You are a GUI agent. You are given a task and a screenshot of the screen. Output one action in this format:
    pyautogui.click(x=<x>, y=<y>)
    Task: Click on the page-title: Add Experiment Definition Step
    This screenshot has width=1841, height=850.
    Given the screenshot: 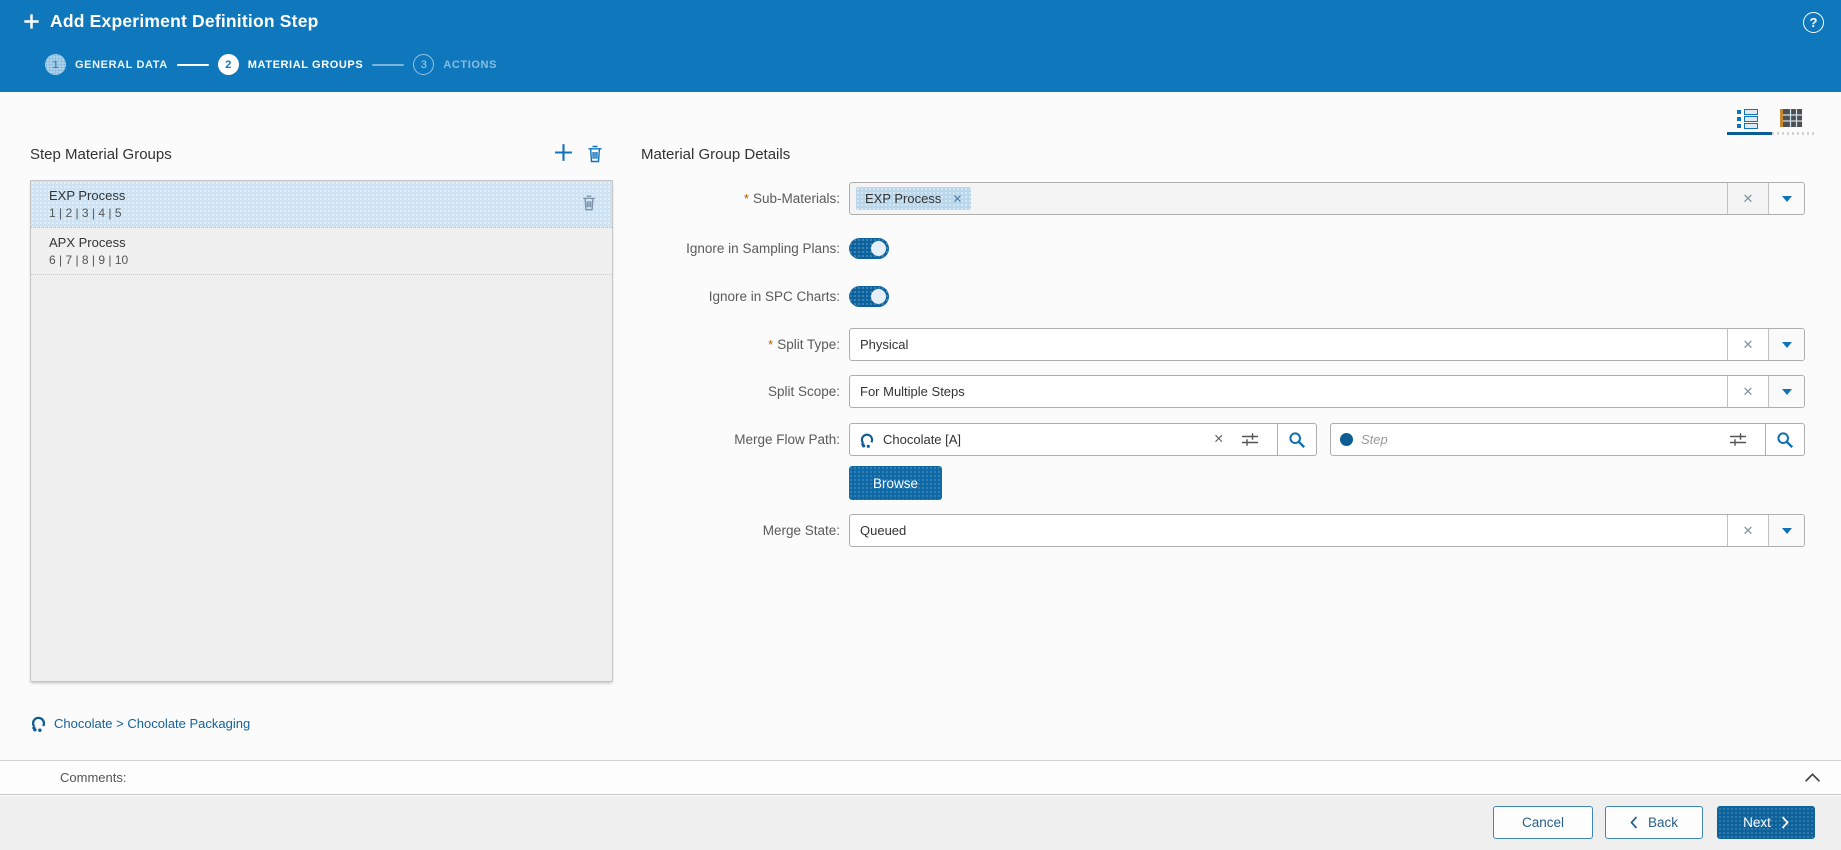 What is the action you would take?
    pyautogui.click(x=184, y=21)
    